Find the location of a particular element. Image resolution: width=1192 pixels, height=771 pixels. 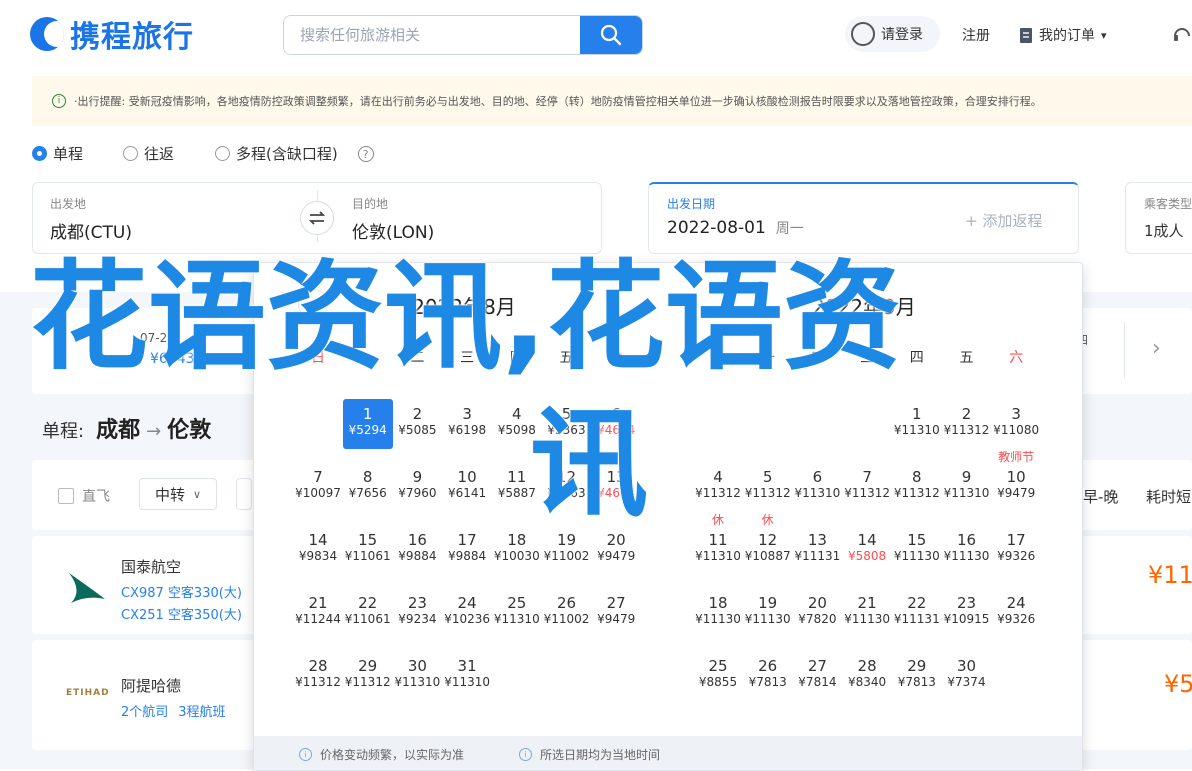

ctrip-logo: 携程旅行 is located at coordinates (112, 34).